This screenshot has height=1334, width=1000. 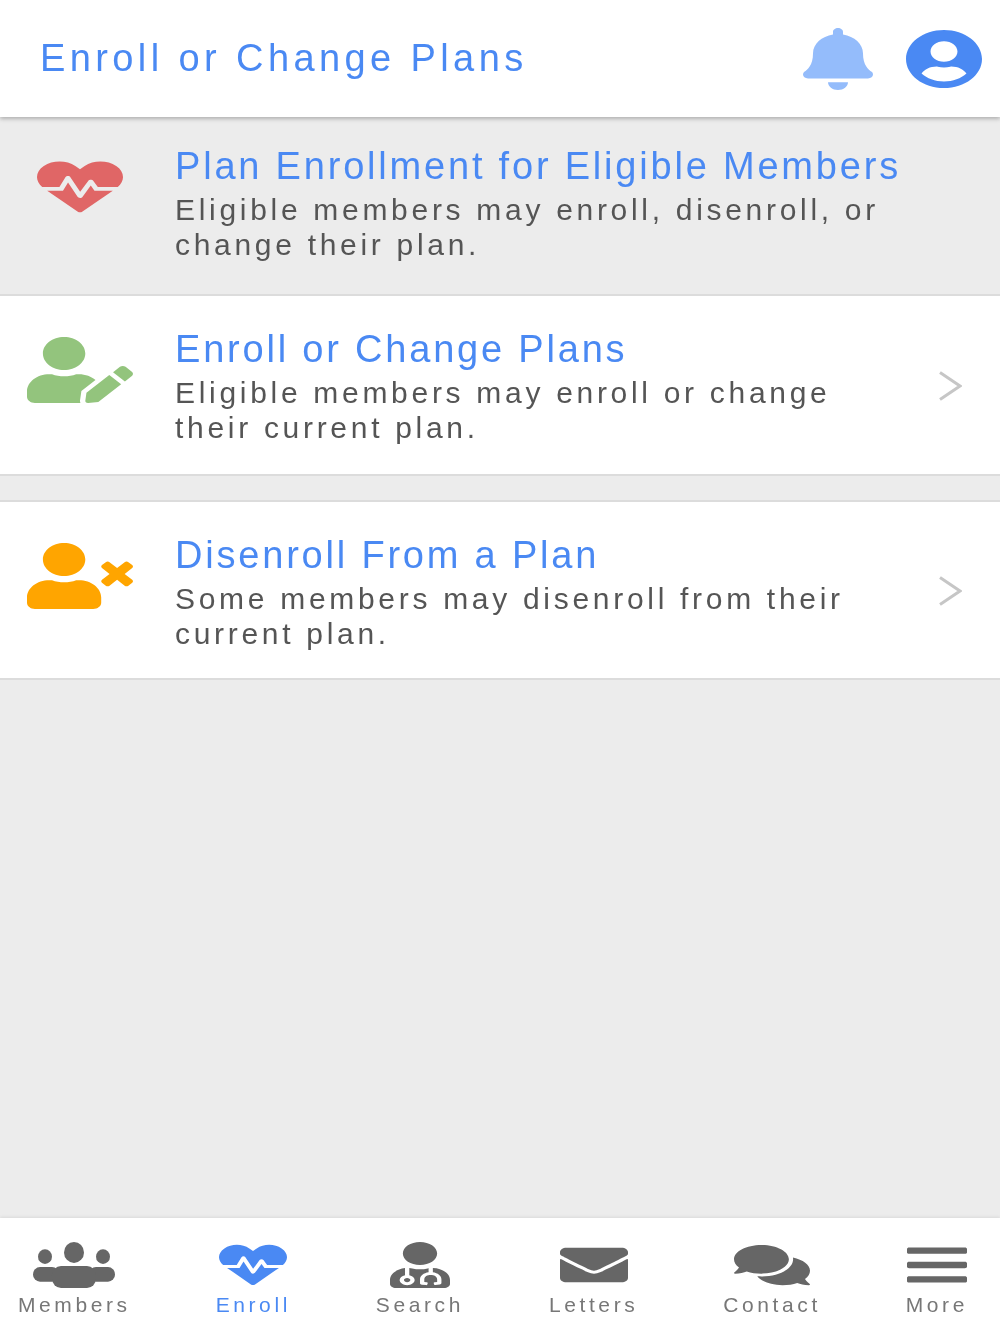 I want to click on option-row: Disenroll From a Plan Some members may disenroll from their current plan., so click(x=500, y=590).